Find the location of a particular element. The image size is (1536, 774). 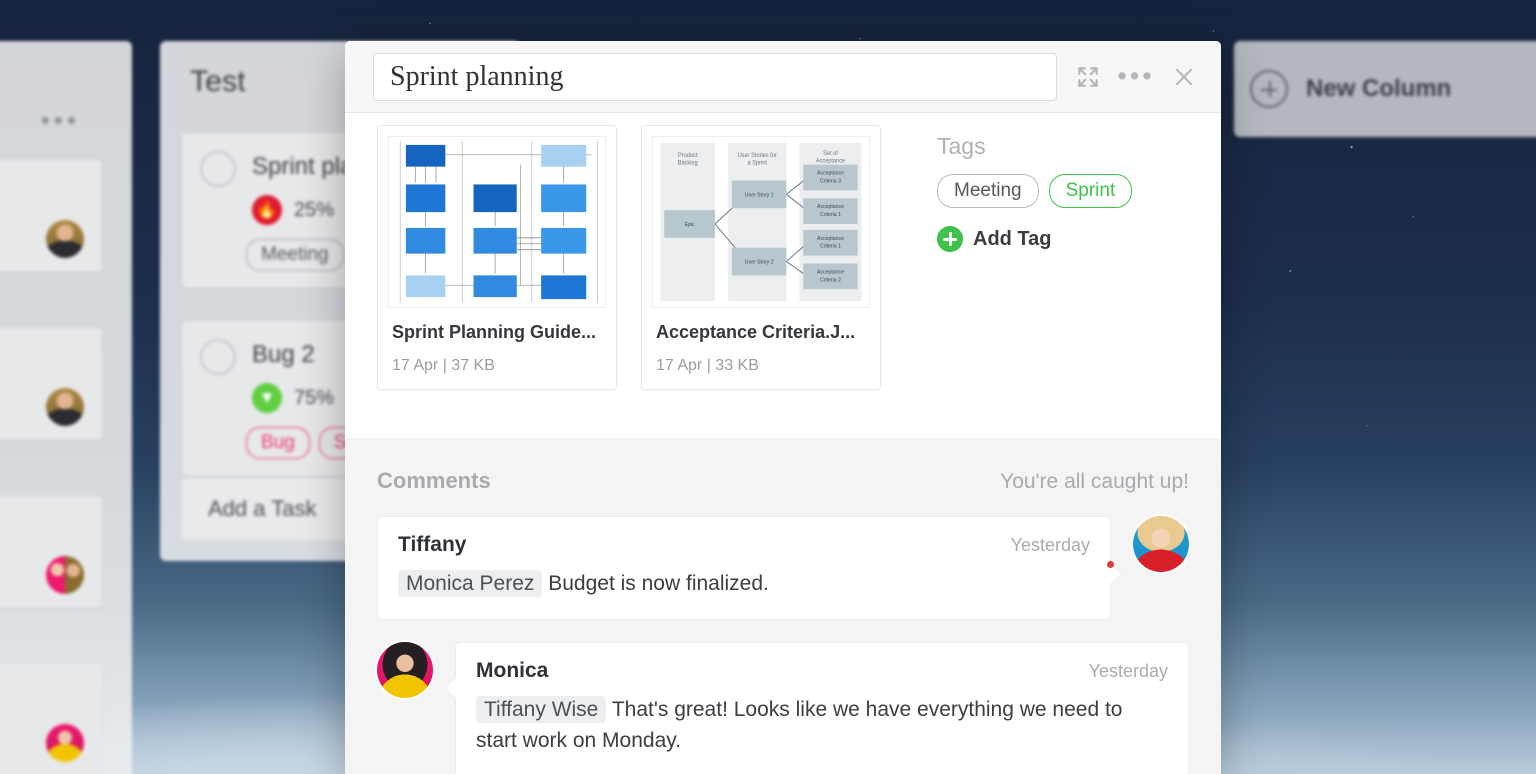

card-tag: Bug is located at coordinates (278, 443).